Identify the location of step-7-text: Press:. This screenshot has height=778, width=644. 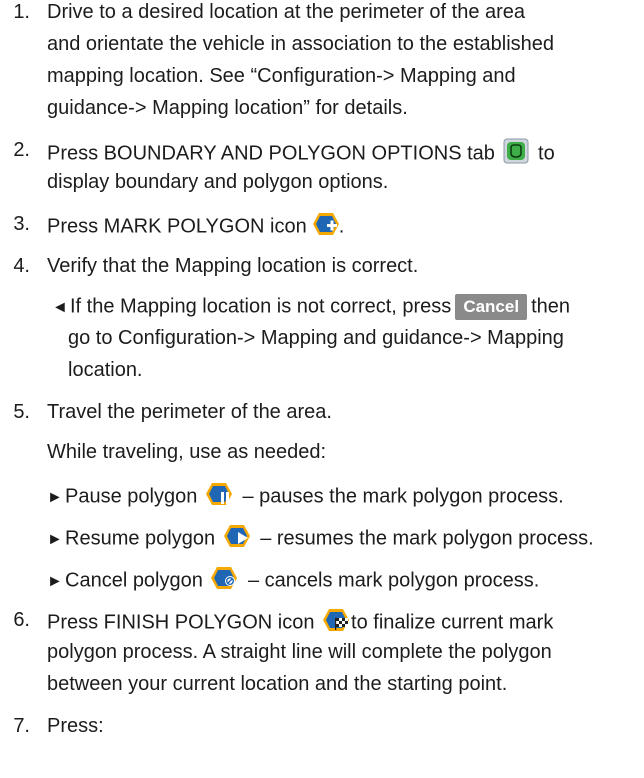
(75, 726).